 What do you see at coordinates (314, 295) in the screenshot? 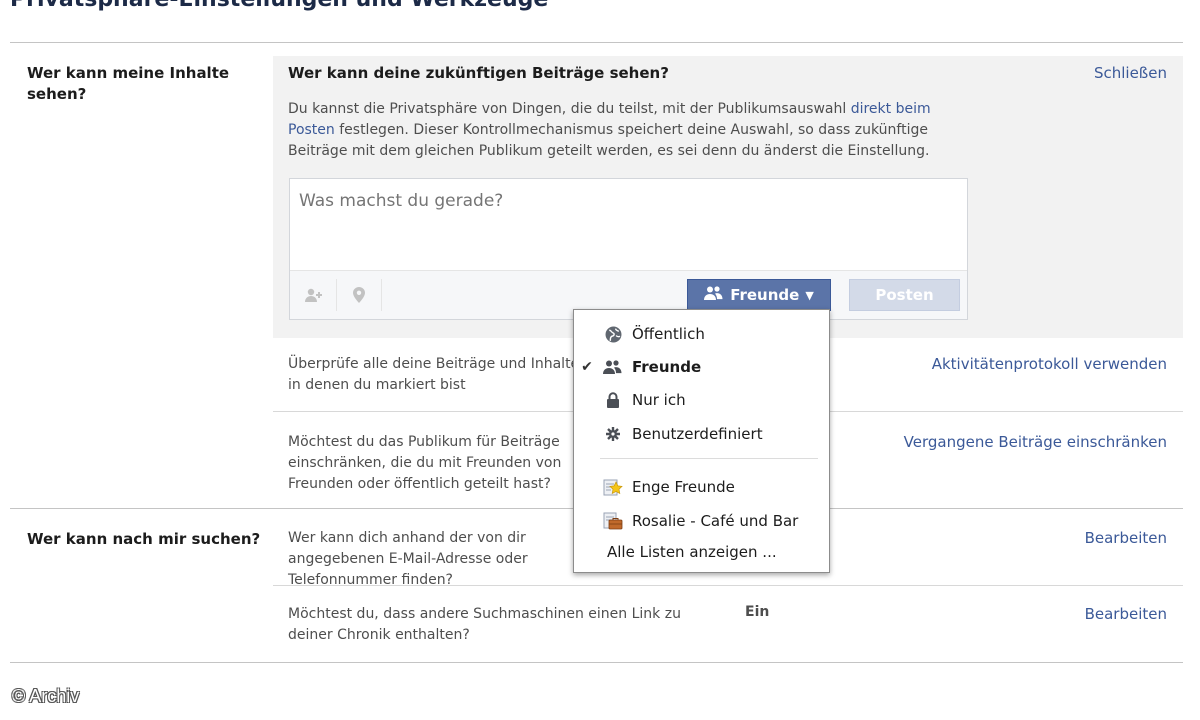
I see `add-friend-icon` at bounding box center [314, 295].